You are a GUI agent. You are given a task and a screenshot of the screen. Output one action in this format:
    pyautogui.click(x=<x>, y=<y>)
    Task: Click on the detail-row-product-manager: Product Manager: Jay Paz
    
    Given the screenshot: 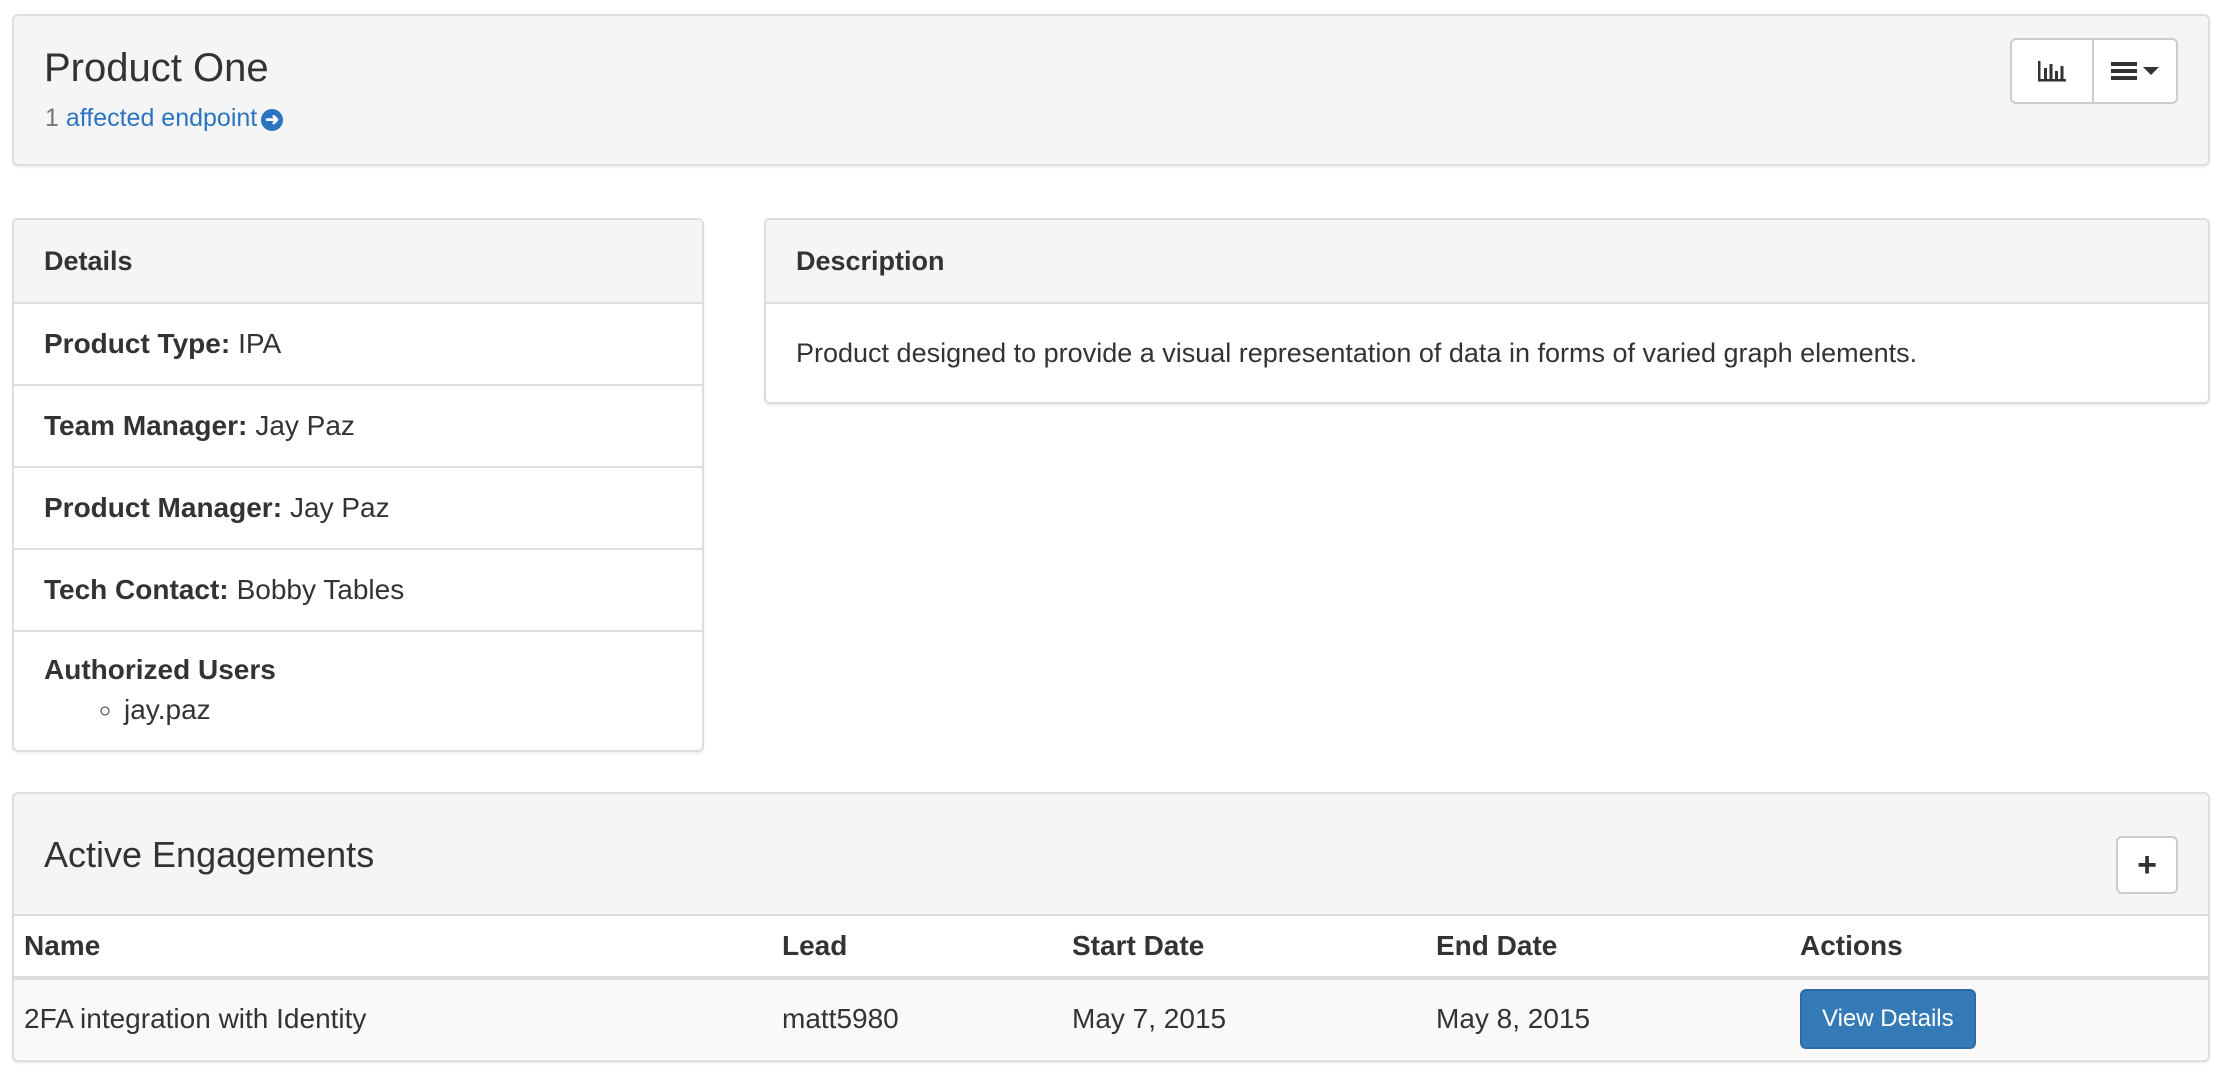 What is the action you would take?
    pyautogui.click(x=358, y=509)
    